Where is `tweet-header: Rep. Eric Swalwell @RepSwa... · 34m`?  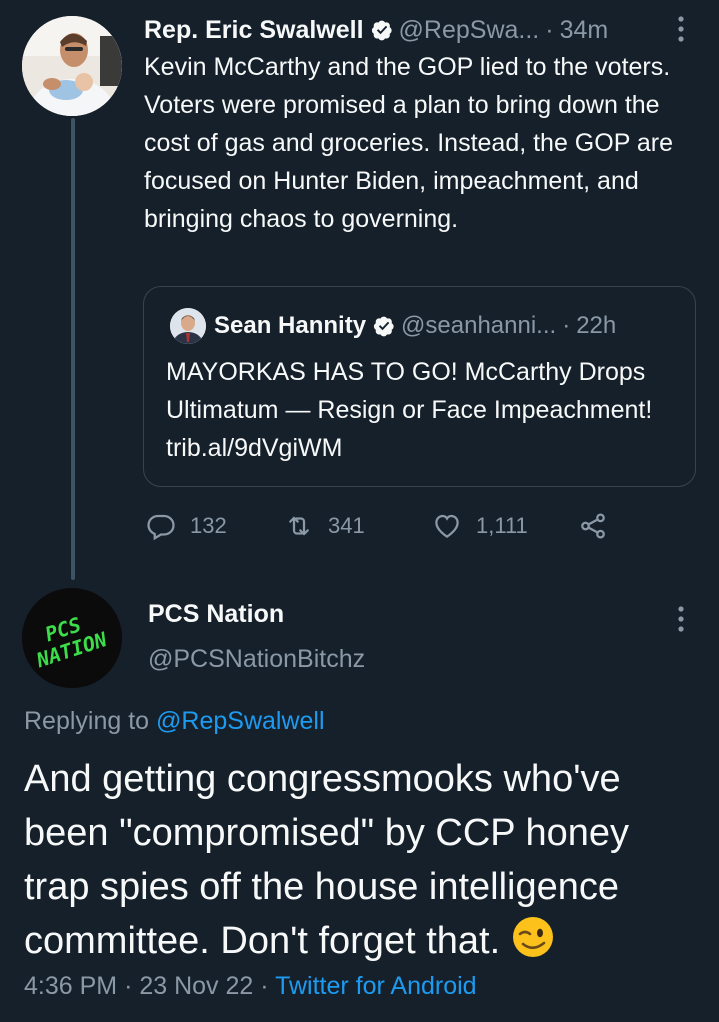 tweet-header: Rep. Eric Swalwell @RepSwa... · 34m is located at coordinates (424, 30).